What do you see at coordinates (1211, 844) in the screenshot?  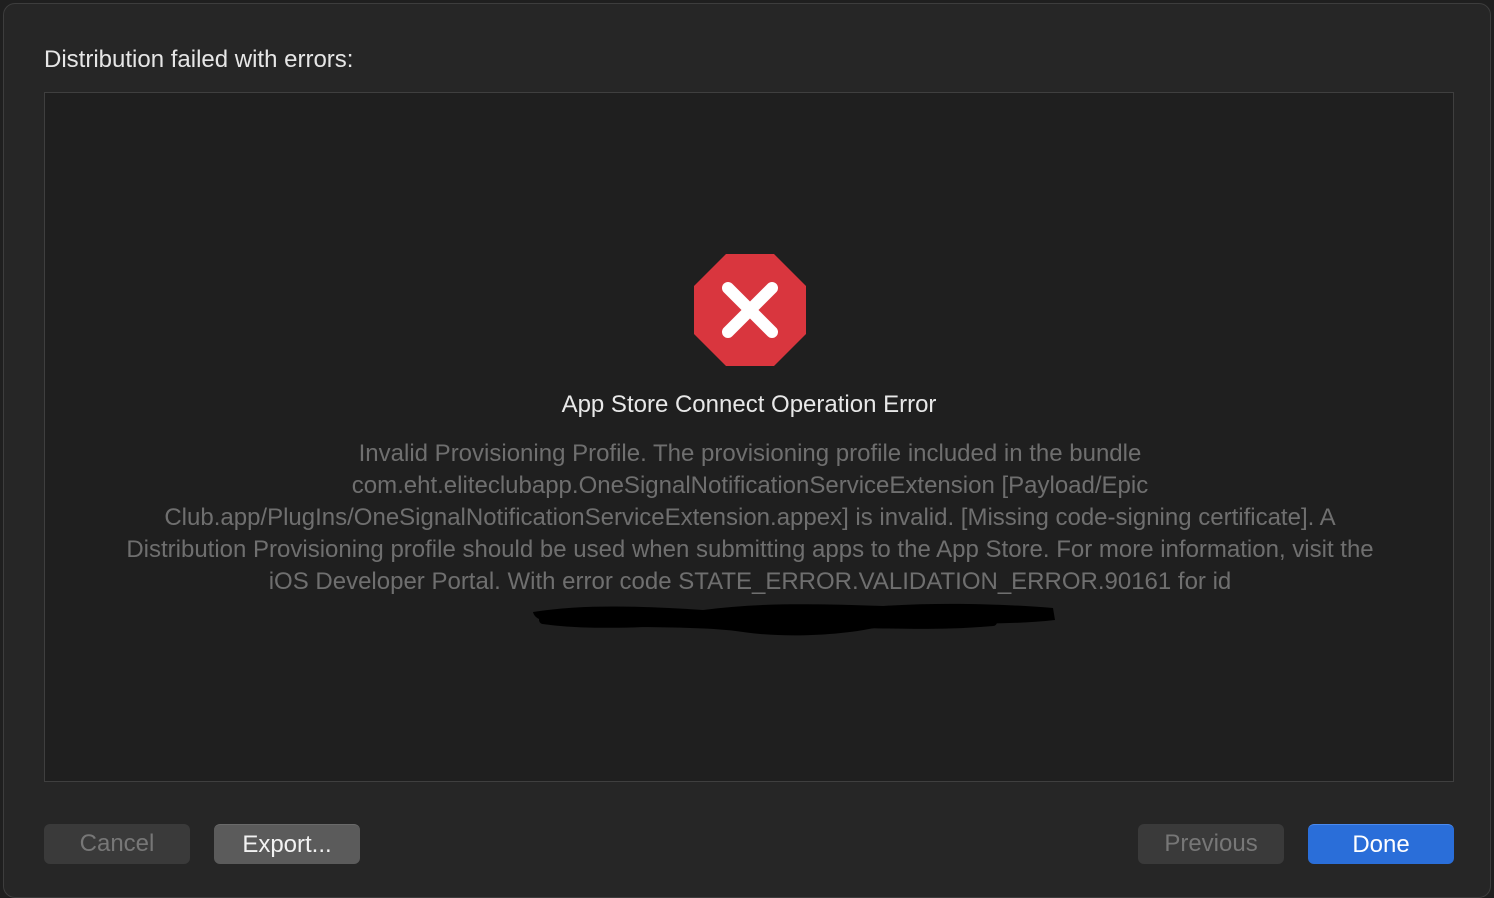 I see `previous-button: Previous` at bounding box center [1211, 844].